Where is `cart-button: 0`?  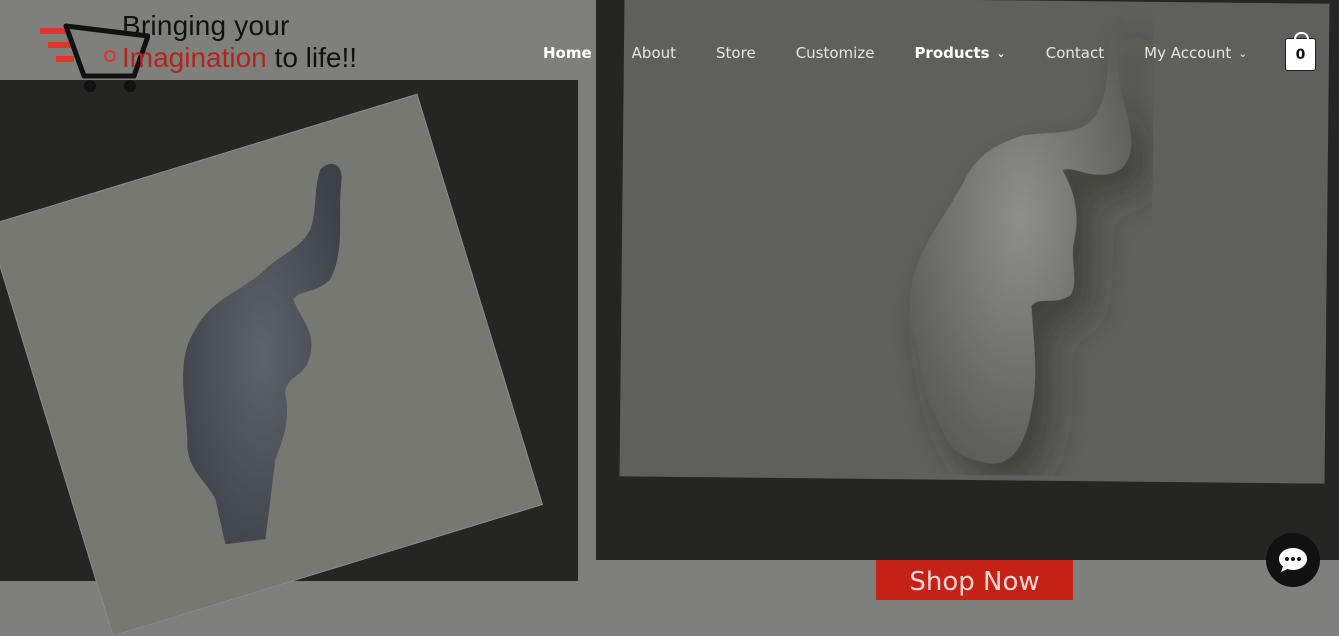
cart-button: 0 is located at coordinates (1300, 51).